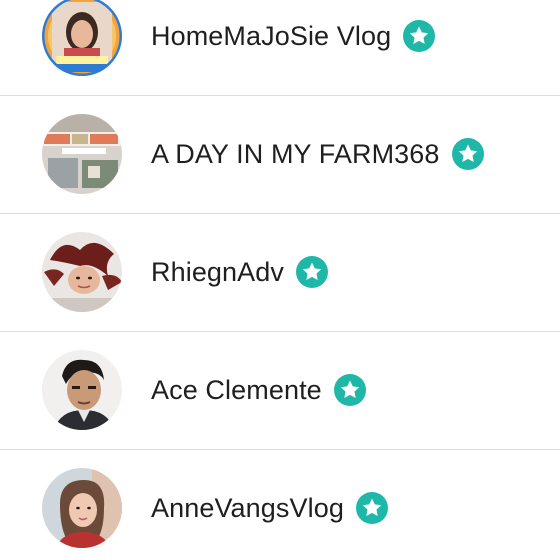 The width and height of the screenshot is (560, 560). I want to click on avatar-a-day-in-my-farm, so click(82, 154).